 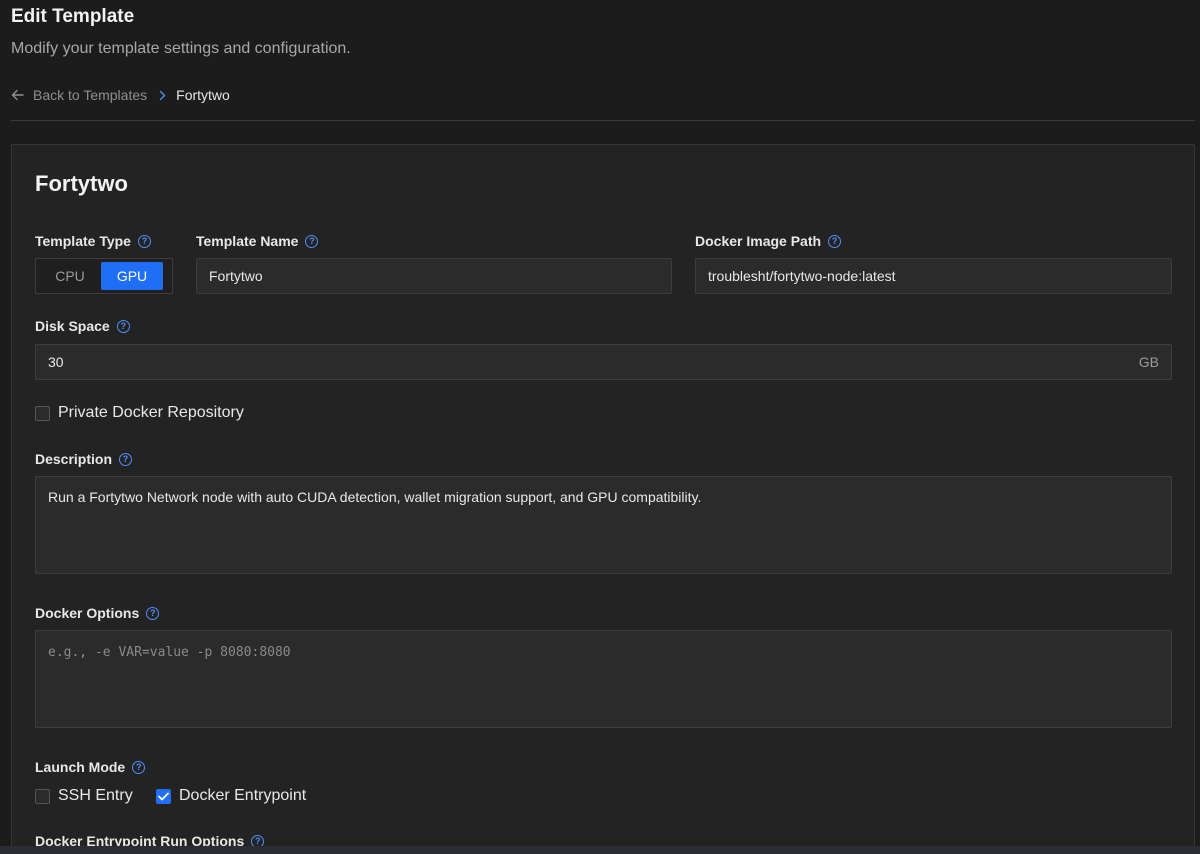 What do you see at coordinates (758, 241) in the screenshot?
I see `docker-image-label-text: Docker Image Path` at bounding box center [758, 241].